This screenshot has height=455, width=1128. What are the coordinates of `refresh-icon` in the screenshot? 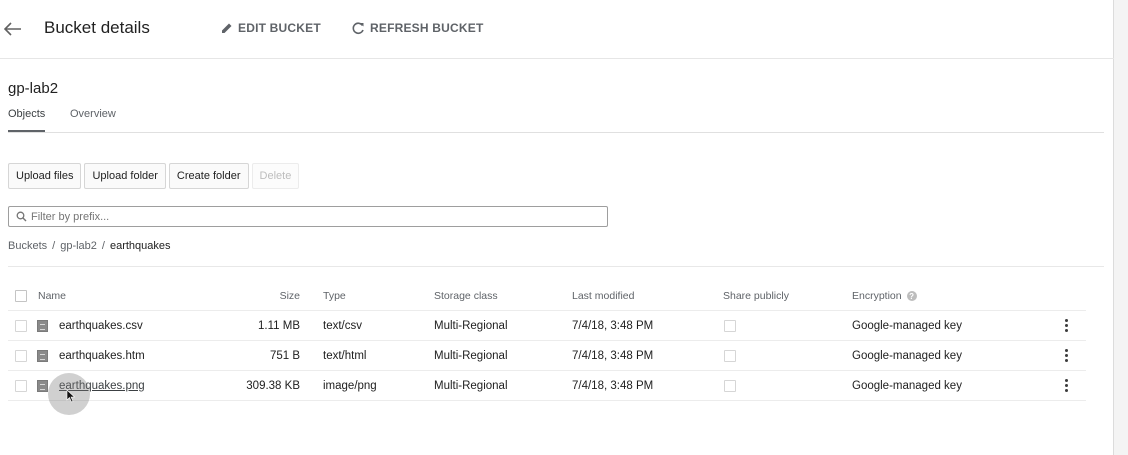 It's located at (358, 27).